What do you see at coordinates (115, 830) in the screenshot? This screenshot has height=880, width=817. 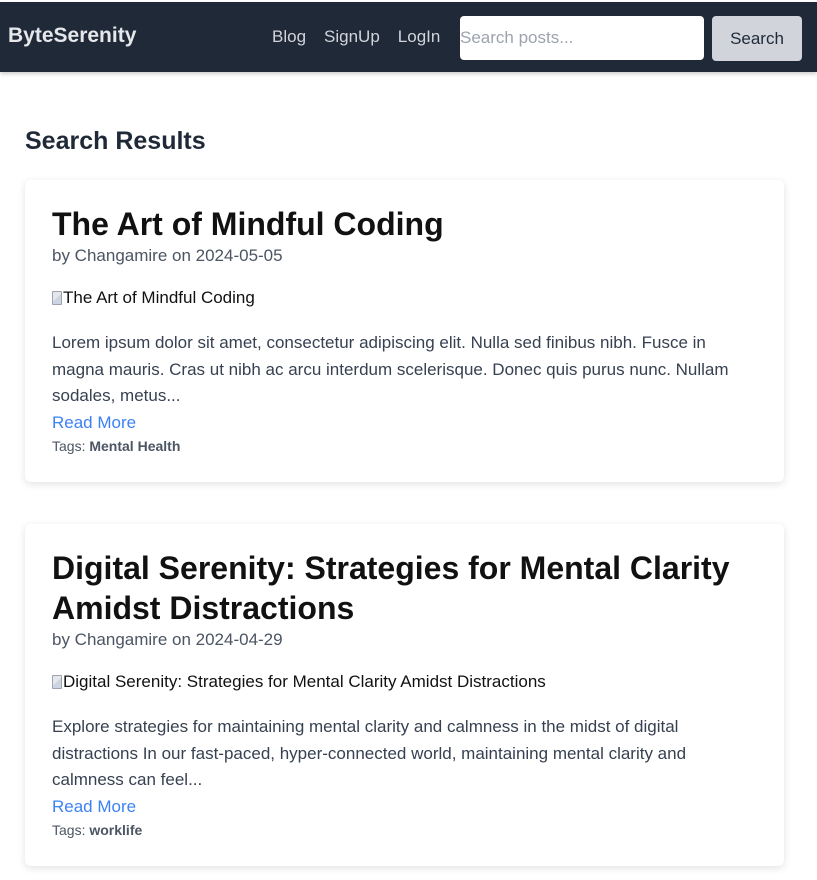 I see `tag-value: worklife` at bounding box center [115, 830].